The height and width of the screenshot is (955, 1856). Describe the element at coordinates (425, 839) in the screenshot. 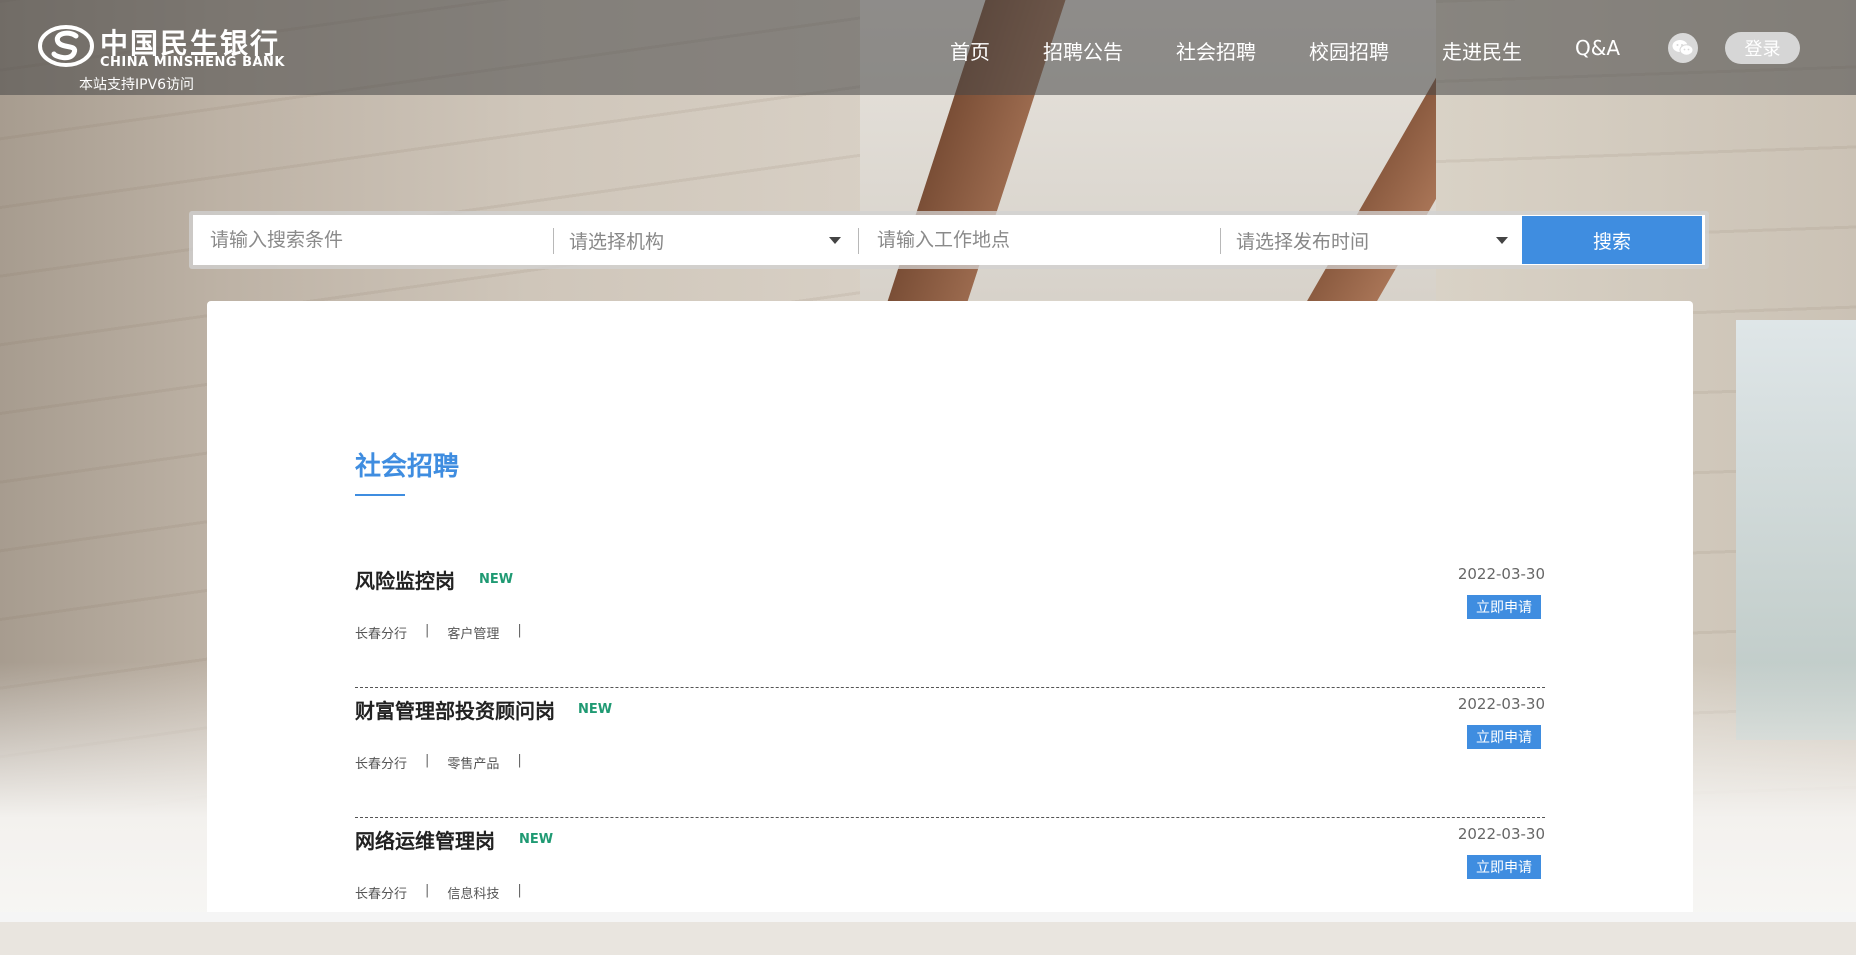

I see `job-title: 网络运维管理岗` at that location.